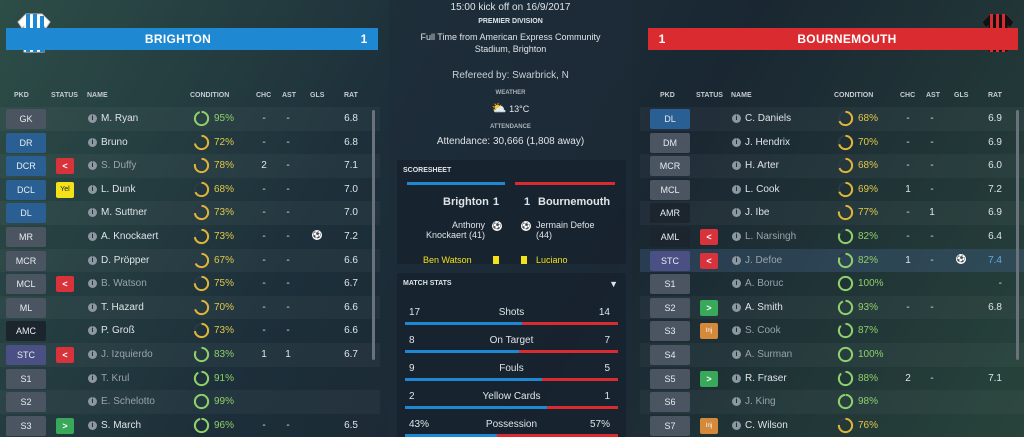 This screenshot has width=1024, height=437. What do you see at coordinates (832, 237) in the screenshot?
I see `player-row: AML < i L. Narsingh 82% - - 6.4` at bounding box center [832, 237].